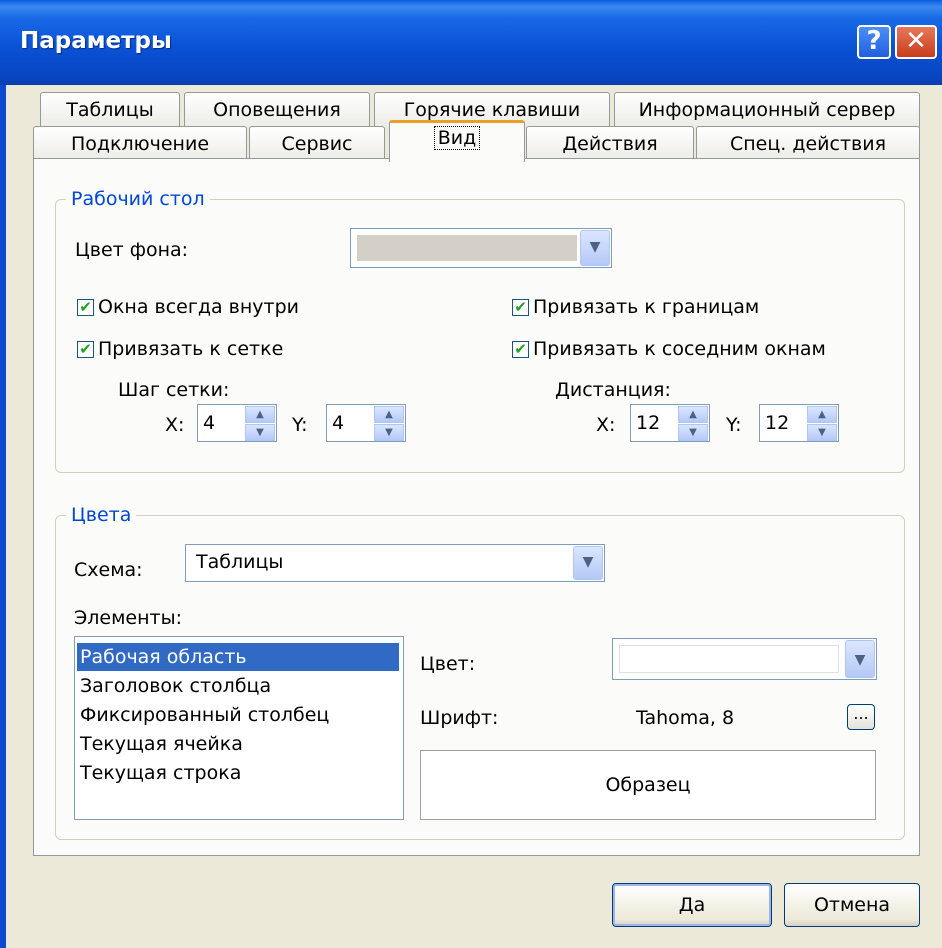  I want to click on list-item: Текущая ячейка, so click(238, 744).